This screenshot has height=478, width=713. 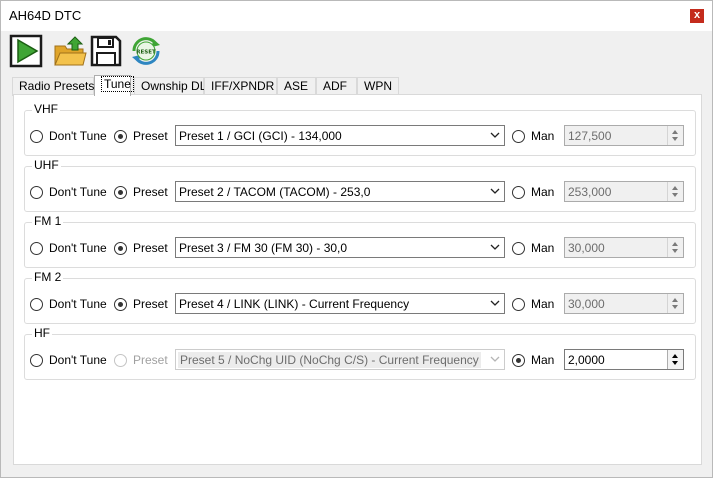 I want to click on run-button, so click(x=26, y=51).